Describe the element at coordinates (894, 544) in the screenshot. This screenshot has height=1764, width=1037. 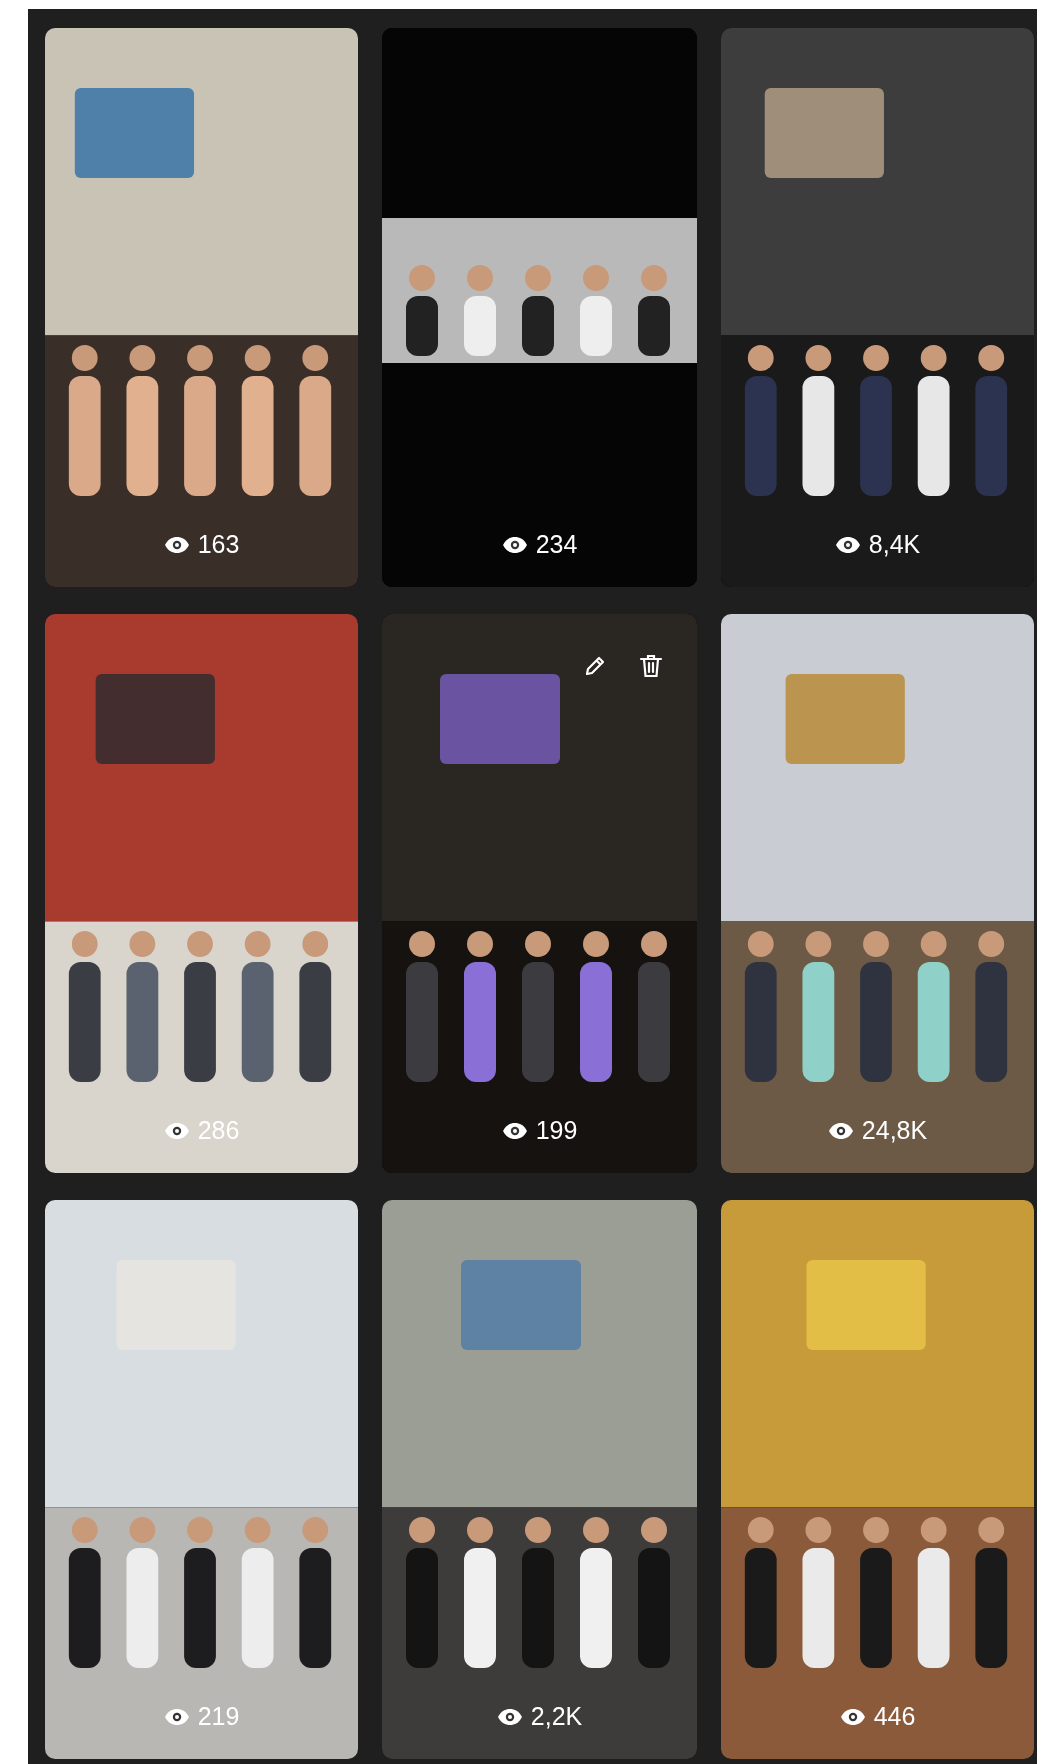
I see `view-count: 8,4K` at that location.